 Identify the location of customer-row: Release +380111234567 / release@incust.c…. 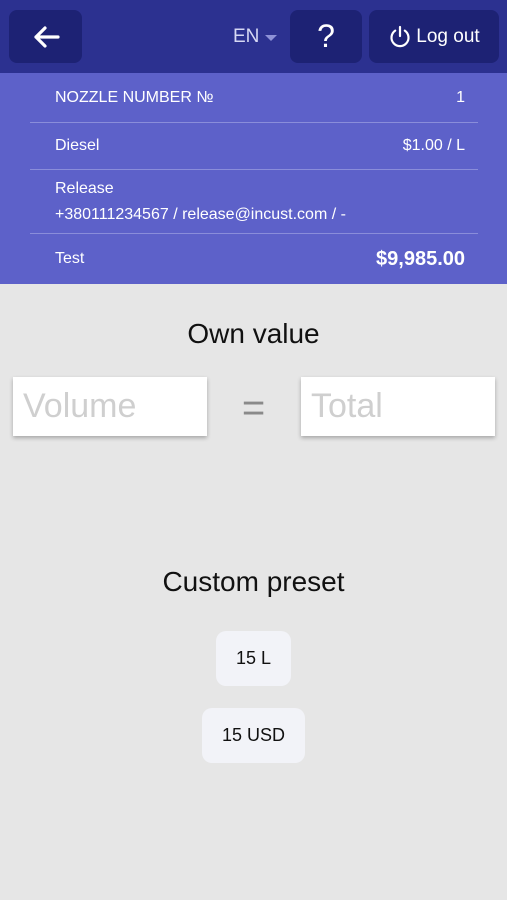
(254, 202).